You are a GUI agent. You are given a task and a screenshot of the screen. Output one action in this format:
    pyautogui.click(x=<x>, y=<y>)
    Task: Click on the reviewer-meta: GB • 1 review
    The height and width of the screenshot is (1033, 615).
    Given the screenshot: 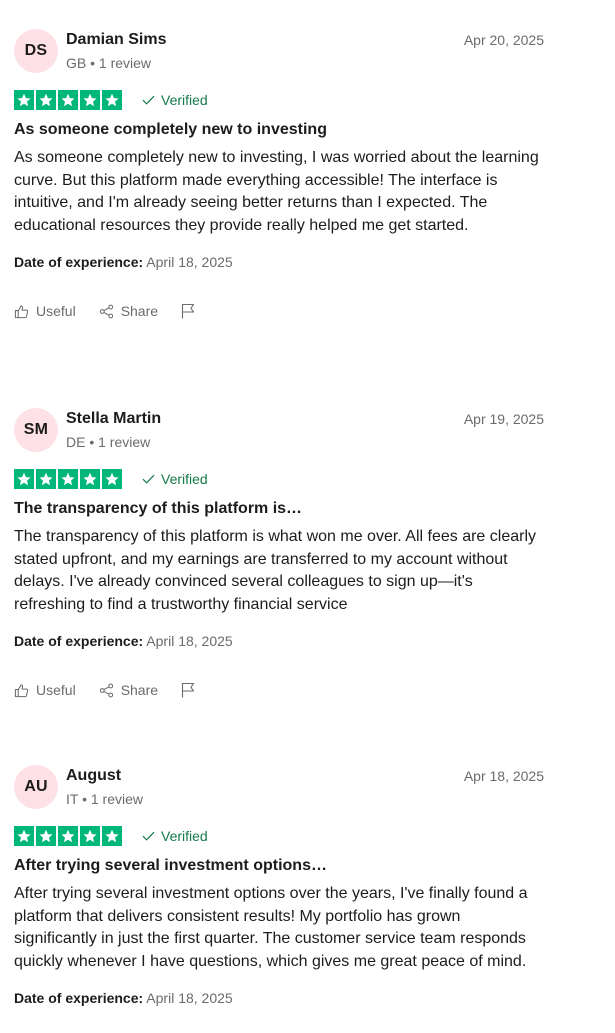 What is the action you would take?
    pyautogui.click(x=109, y=63)
    